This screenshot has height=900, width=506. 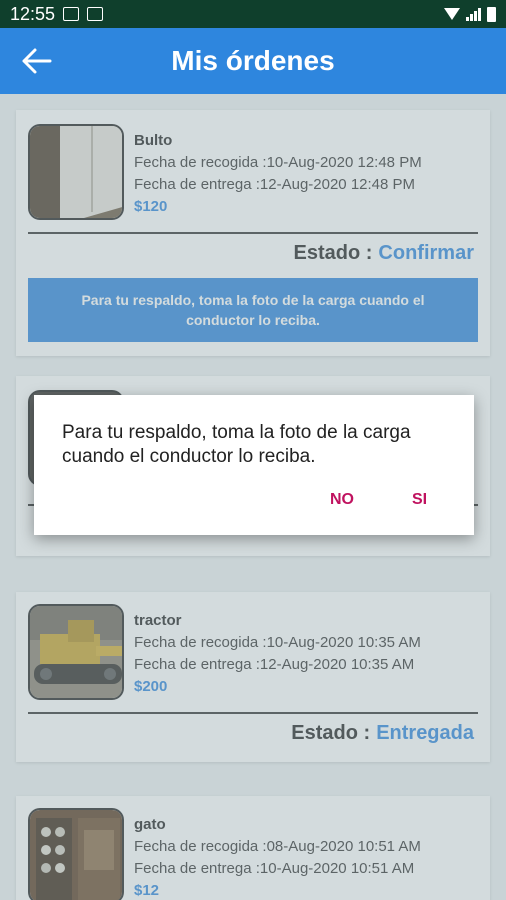 I want to click on signal-icon, so click(x=473, y=14).